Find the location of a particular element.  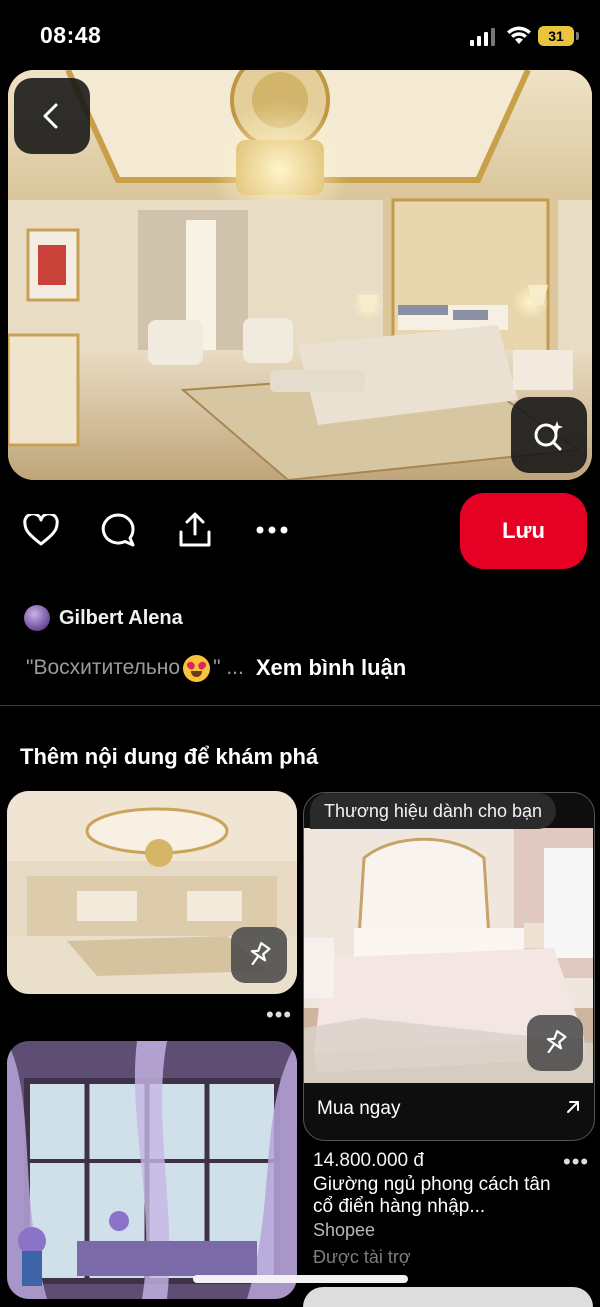

battery-icon: 31 is located at coordinates (556, 36).